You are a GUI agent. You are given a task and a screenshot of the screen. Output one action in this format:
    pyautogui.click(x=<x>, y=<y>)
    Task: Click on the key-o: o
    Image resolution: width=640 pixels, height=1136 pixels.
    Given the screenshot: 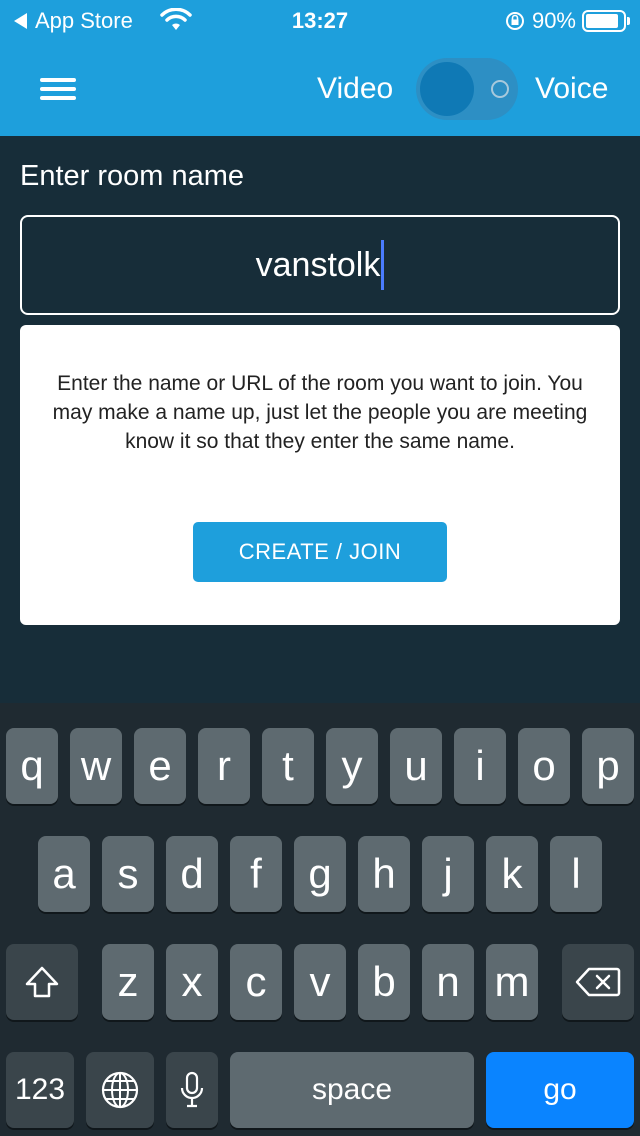 What is the action you would take?
    pyautogui.click(x=544, y=766)
    